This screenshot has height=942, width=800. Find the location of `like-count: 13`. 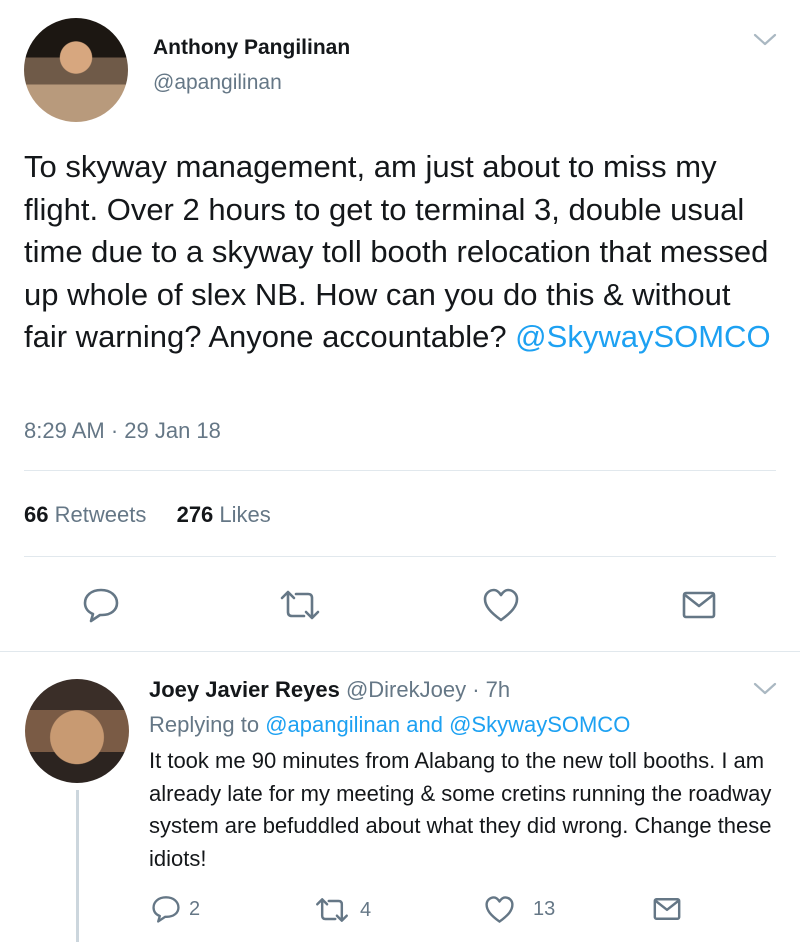

like-count: 13 is located at coordinates (544, 909).